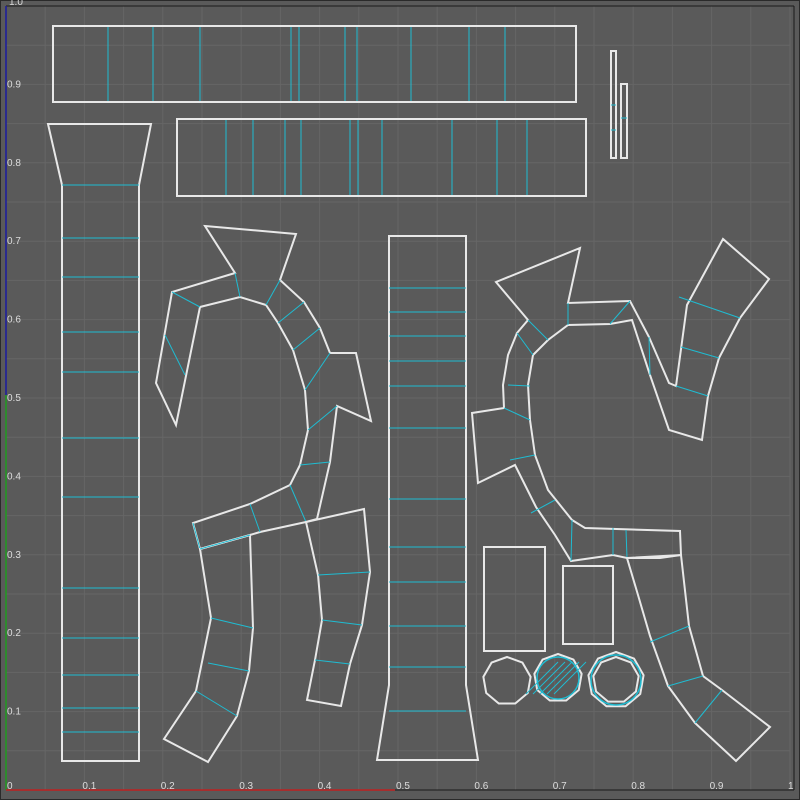  I want to click on corner-top-label: 1.0, so click(16, 4).